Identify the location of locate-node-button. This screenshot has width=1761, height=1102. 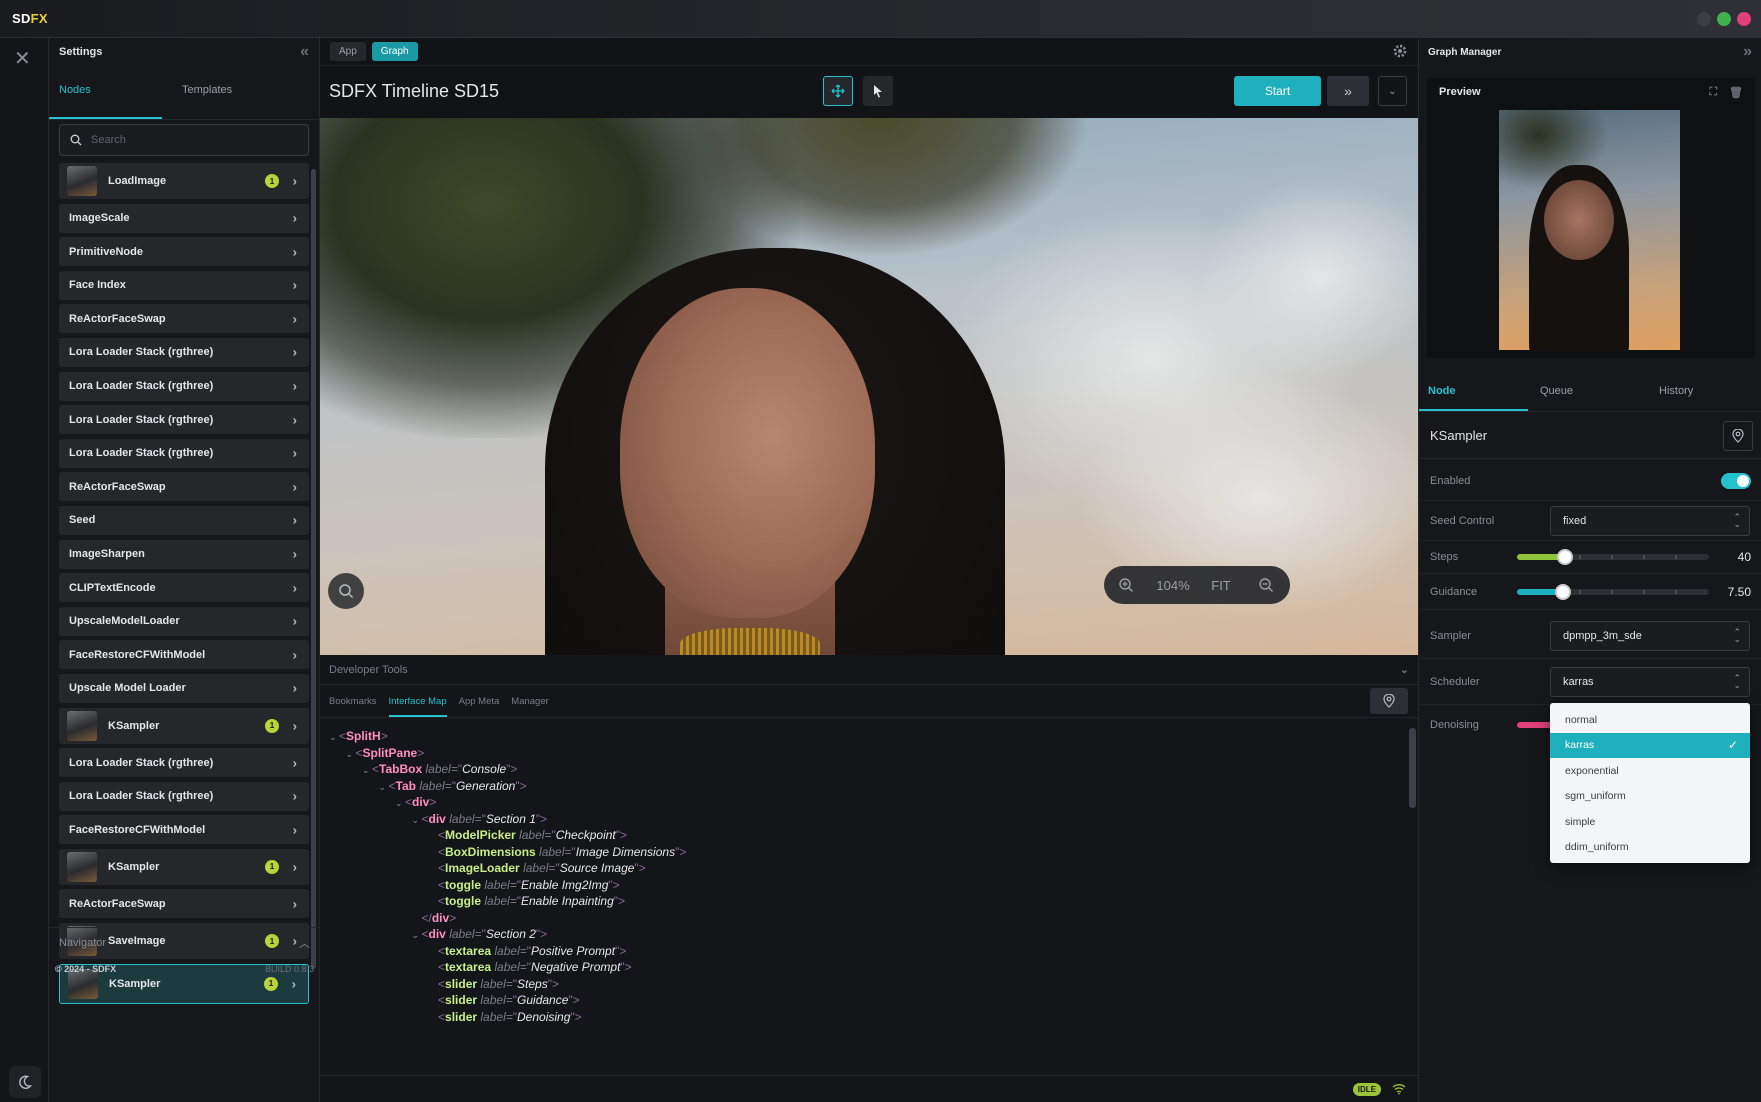
(1738, 436).